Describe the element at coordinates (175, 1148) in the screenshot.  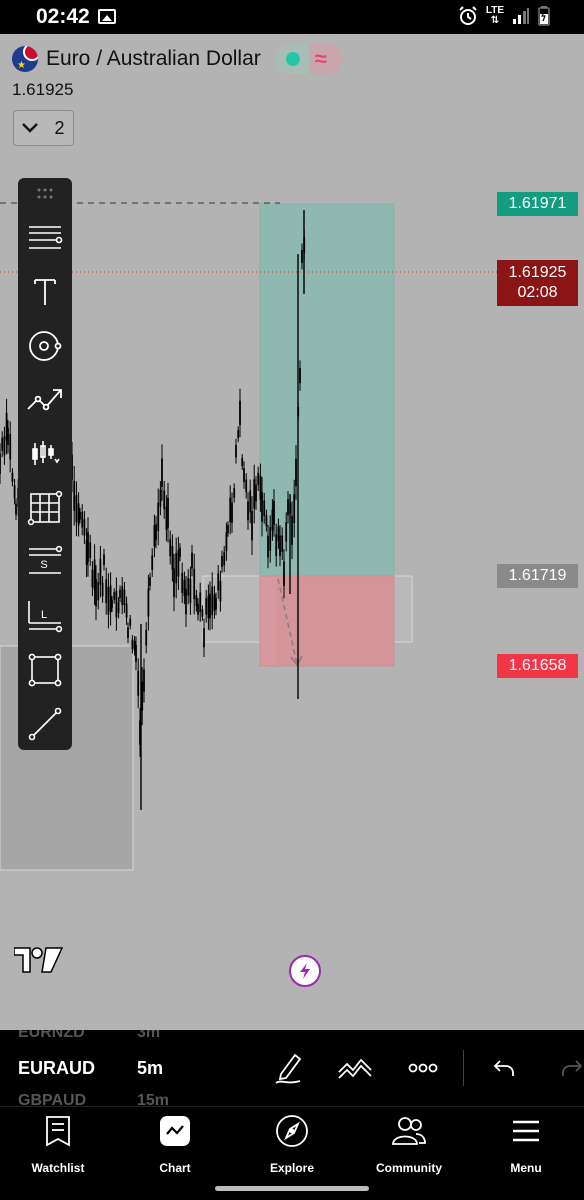
I see `nav-chart: Chart` at that location.